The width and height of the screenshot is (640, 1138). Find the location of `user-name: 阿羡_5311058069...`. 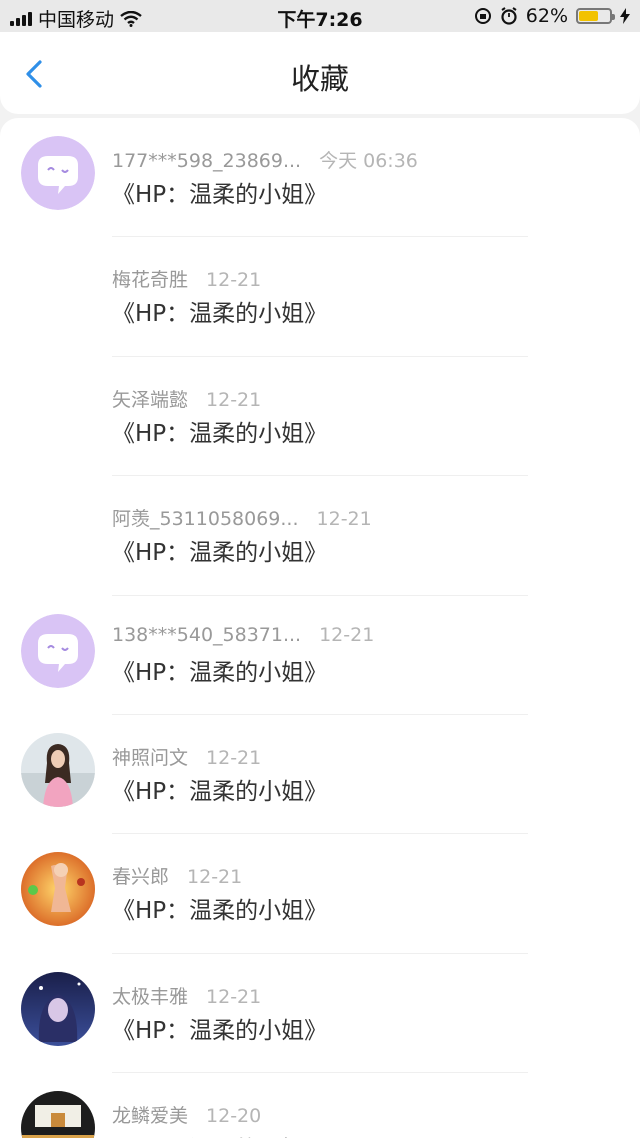

user-name: 阿羡_5311058069... is located at coordinates (205, 519).